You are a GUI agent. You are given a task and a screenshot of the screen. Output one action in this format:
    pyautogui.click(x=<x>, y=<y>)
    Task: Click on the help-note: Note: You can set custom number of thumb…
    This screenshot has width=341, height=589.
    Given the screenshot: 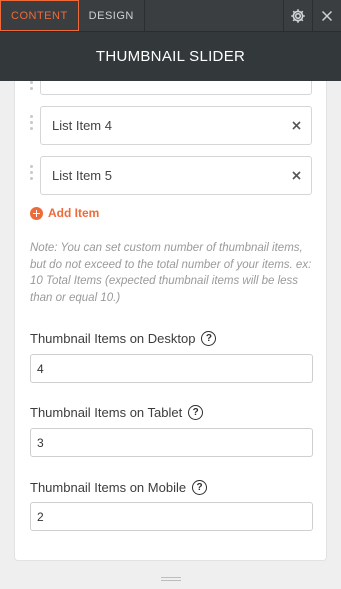 What is the action you would take?
    pyautogui.click(x=171, y=273)
    